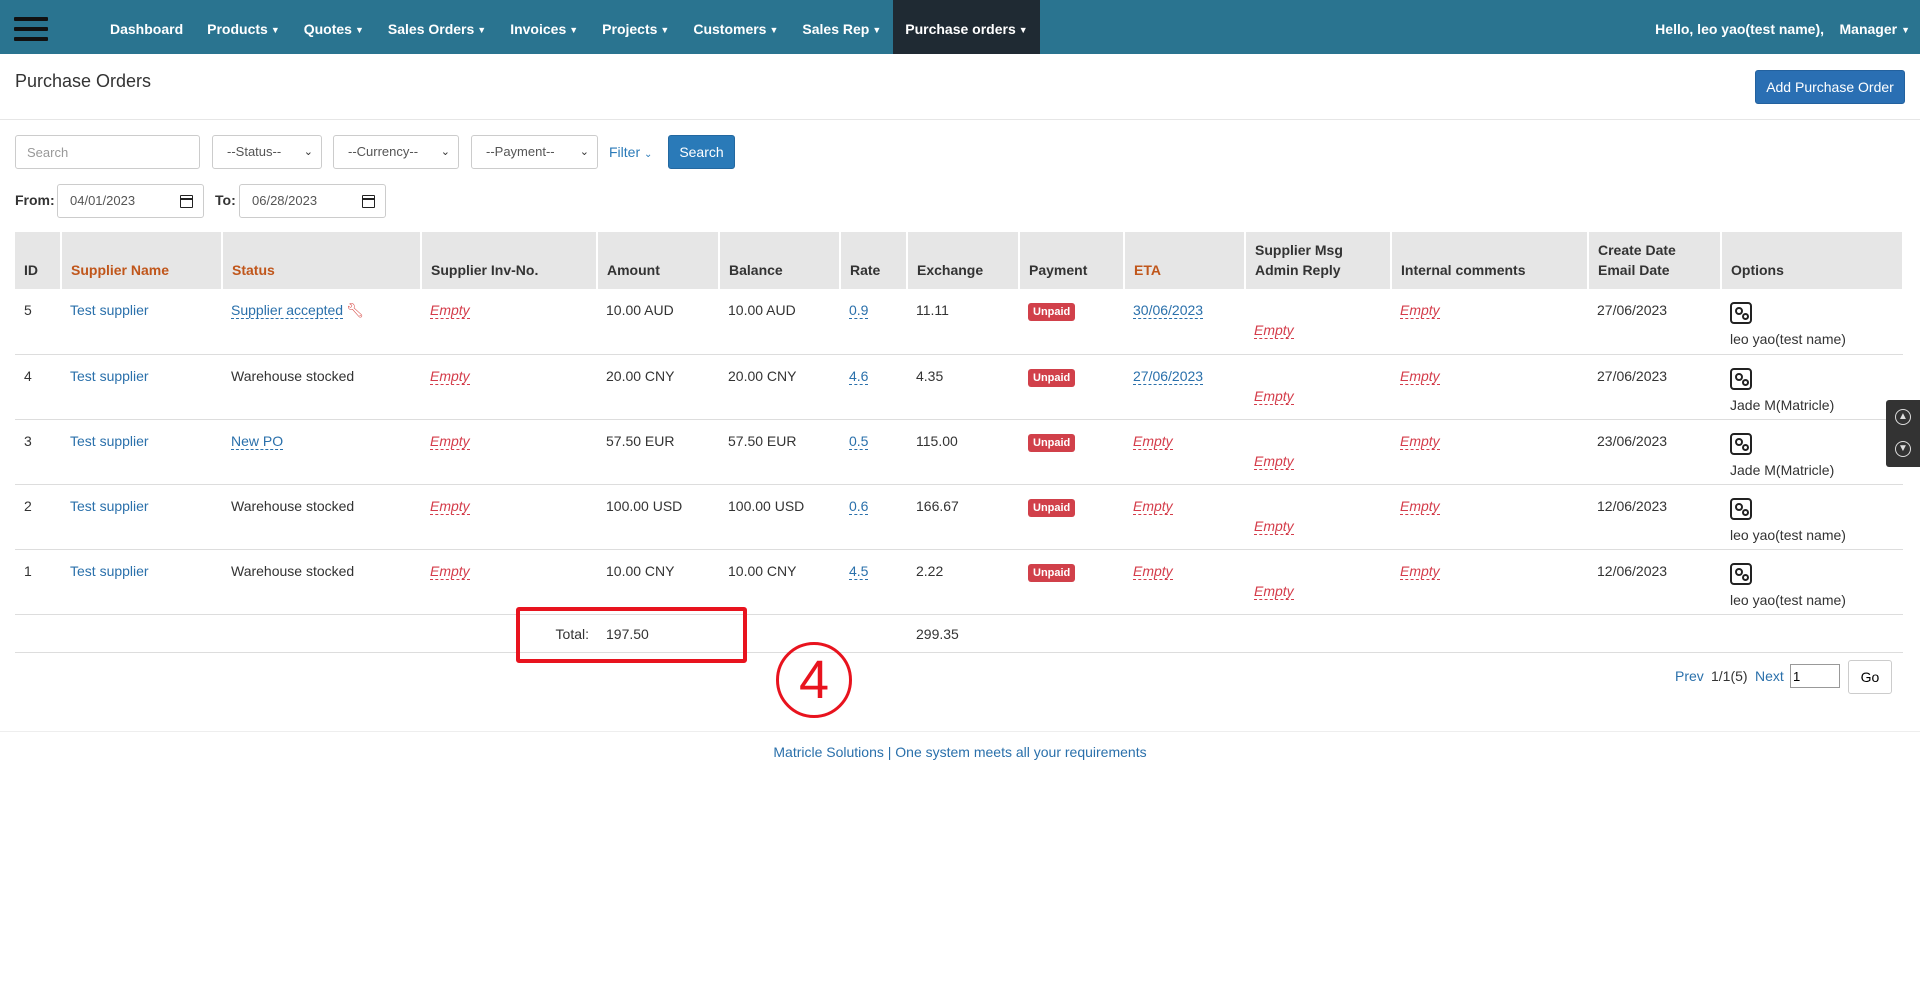 The image size is (1920, 1001). What do you see at coordinates (355, 310) in the screenshot?
I see `wrench-icon: 🔧︎` at bounding box center [355, 310].